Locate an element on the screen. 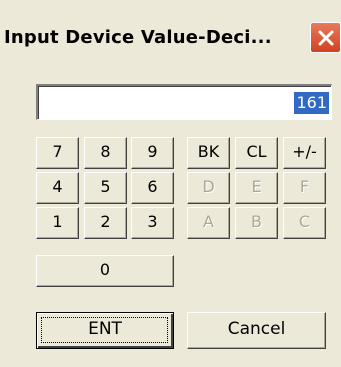 The height and width of the screenshot is (367, 341). key-6: 6 is located at coordinates (152, 188).